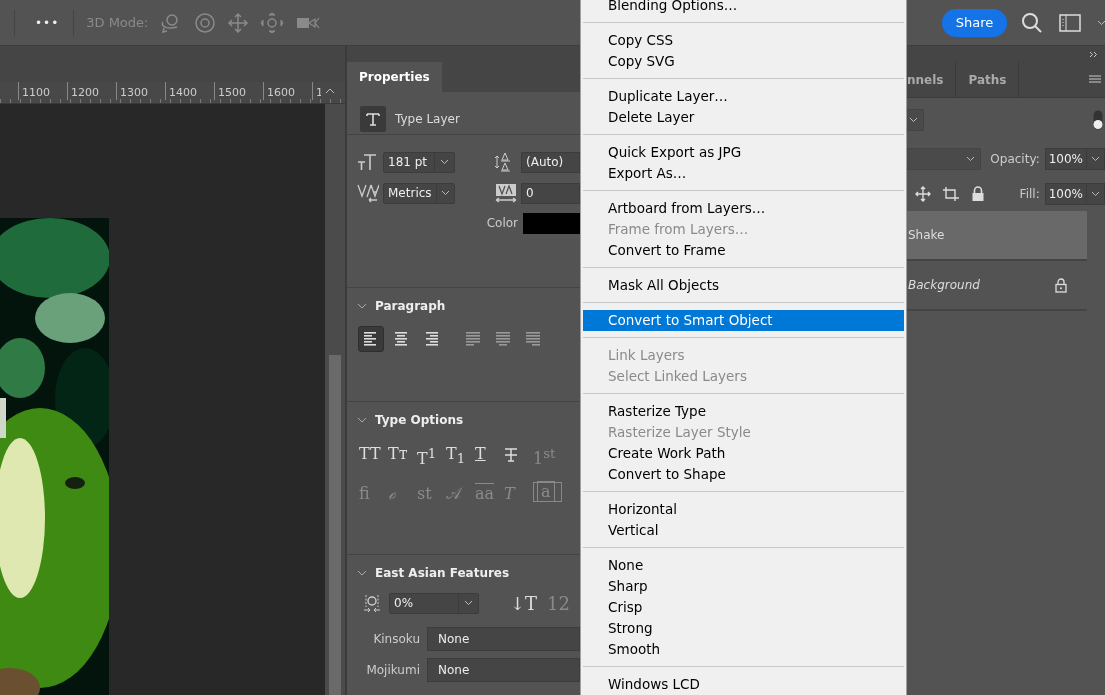 The image size is (1105, 695). Describe the element at coordinates (743, 586) in the screenshot. I see `menu-item: Sharp` at that location.